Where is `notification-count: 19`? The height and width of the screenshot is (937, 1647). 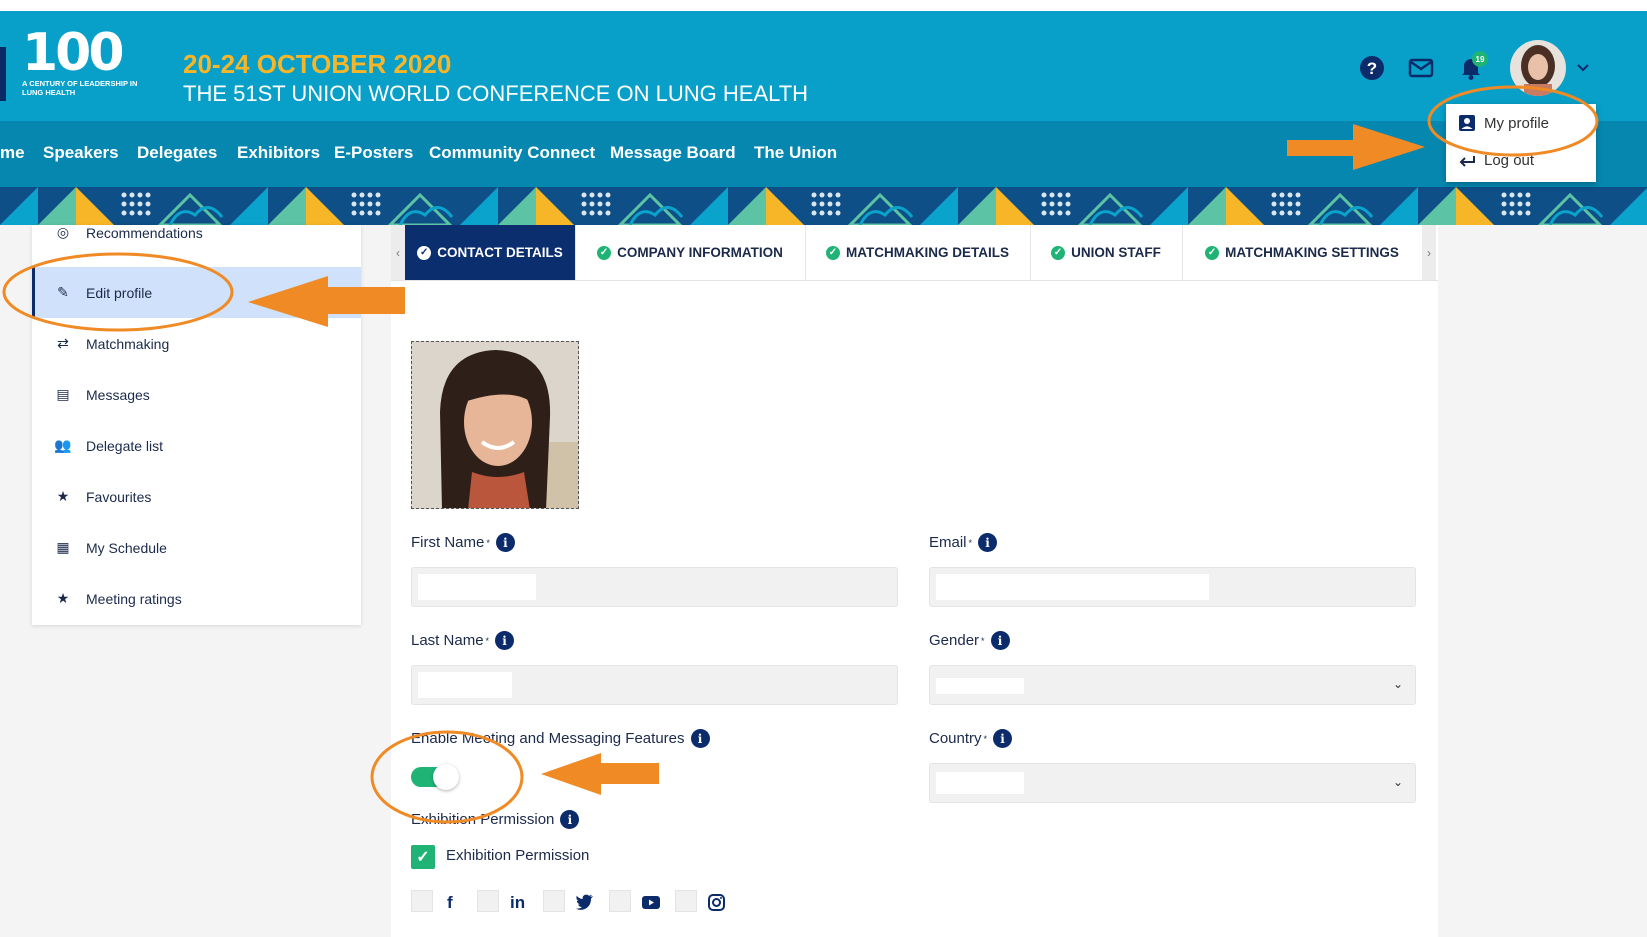 notification-count: 19 is located at coordinates (1480, 59).